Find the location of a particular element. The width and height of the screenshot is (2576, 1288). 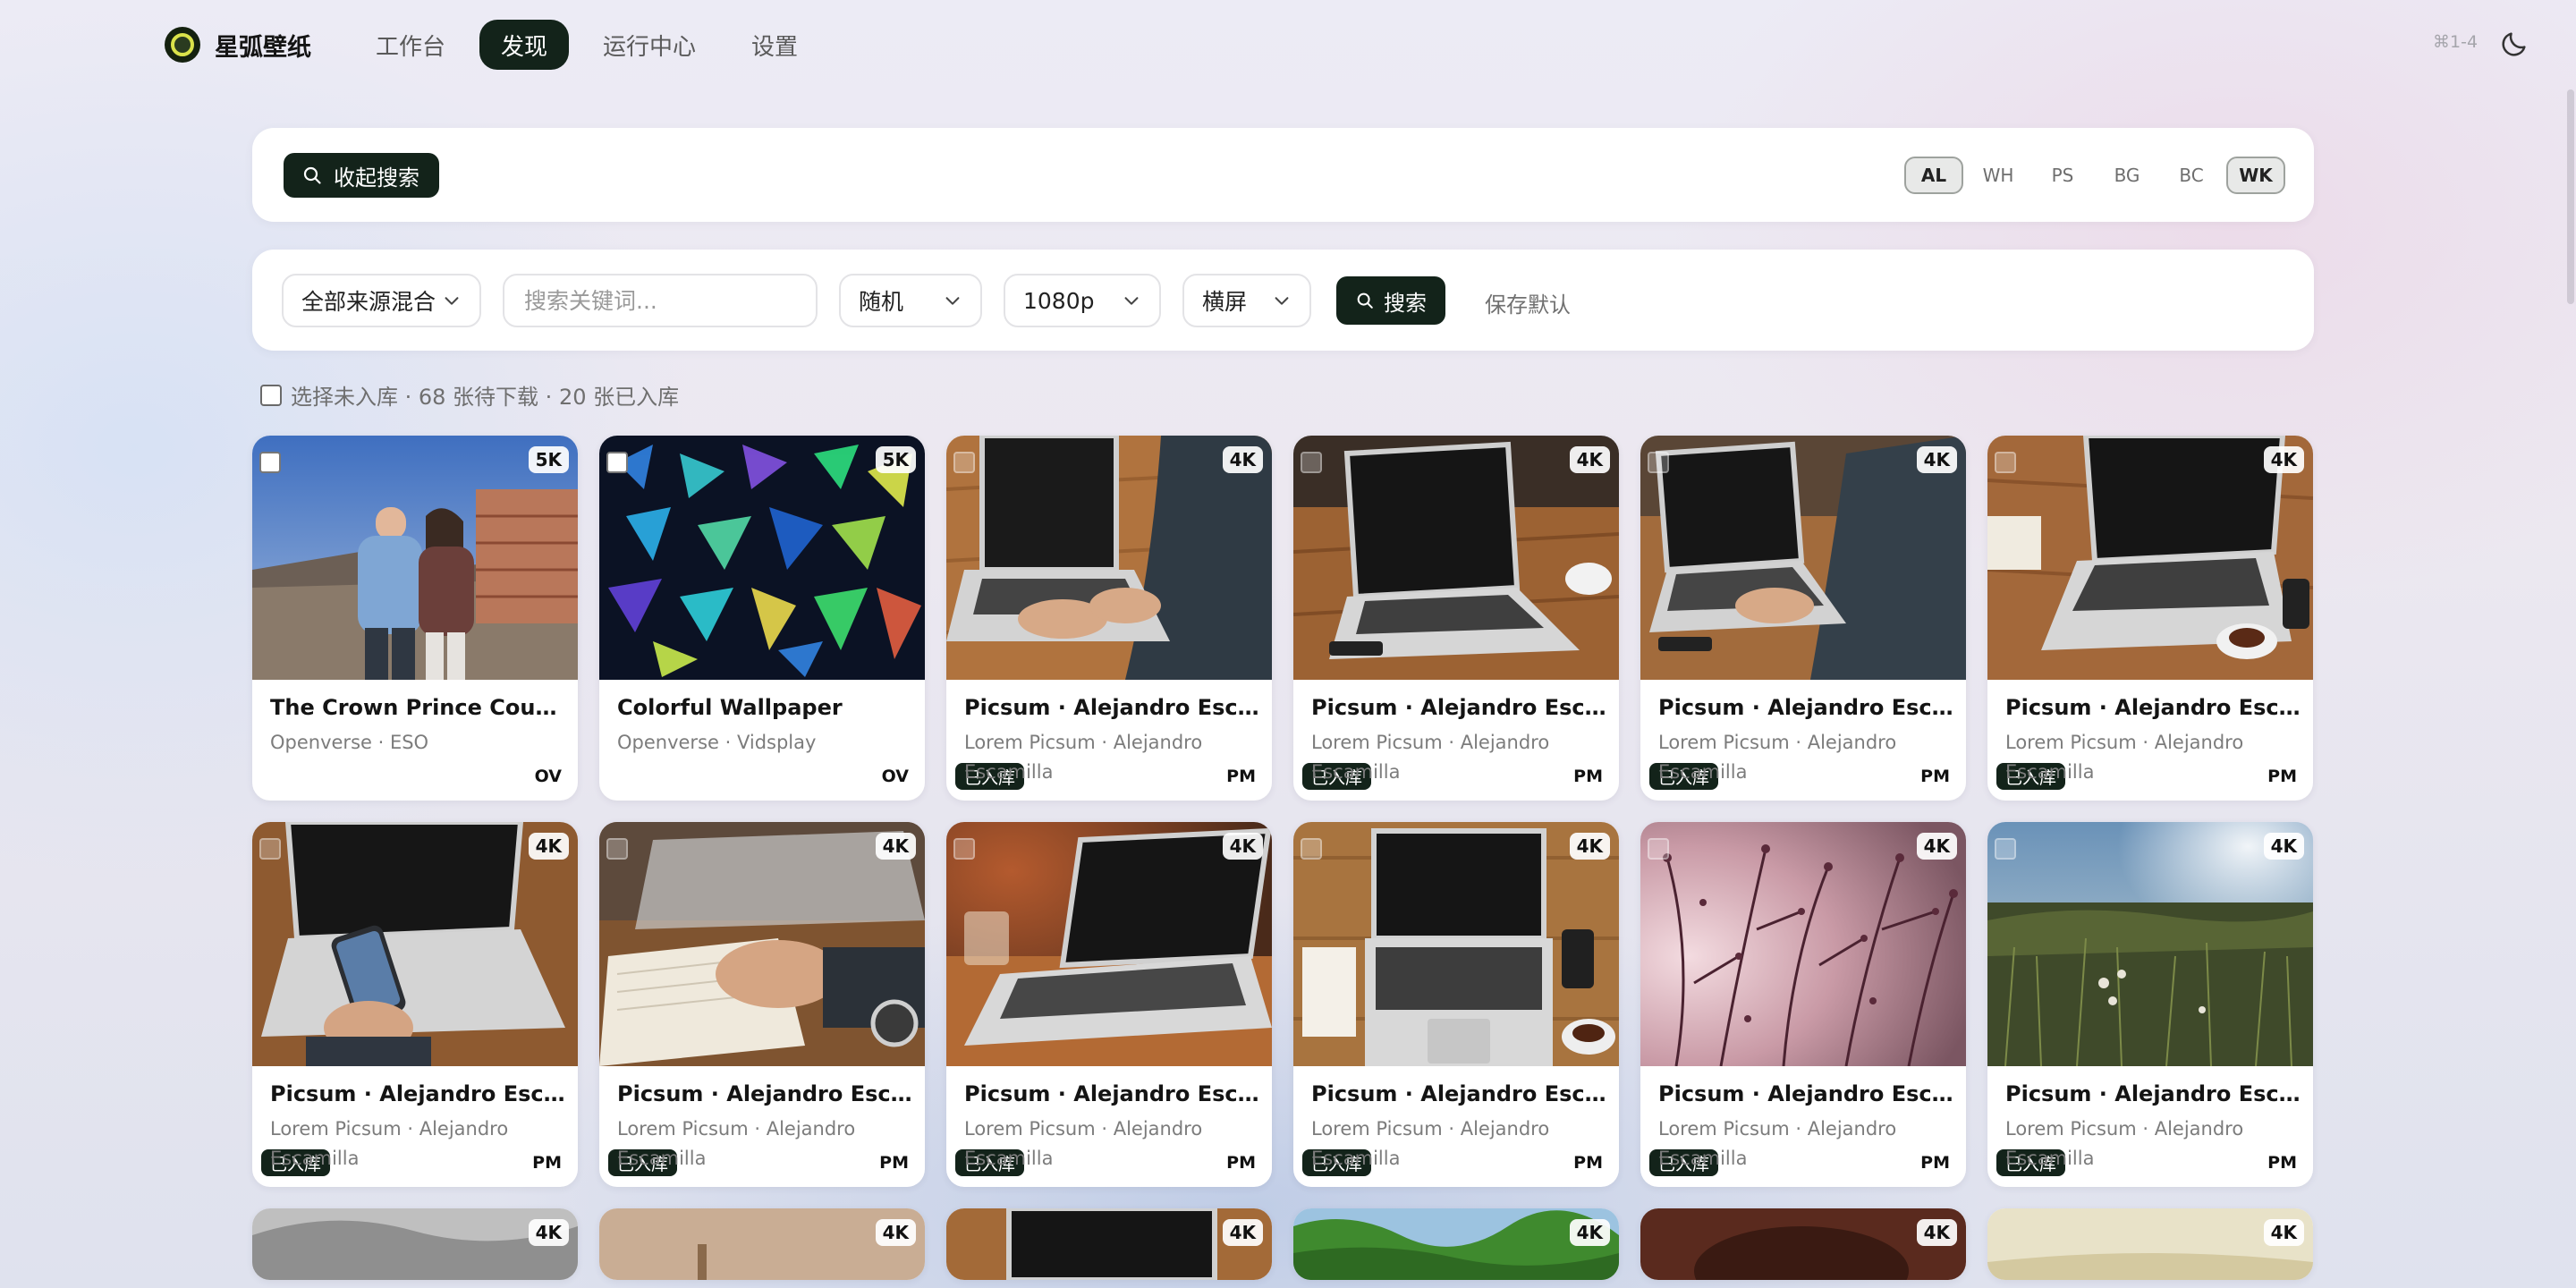

brand: 星弧壁纸 is located at coordinates (238, 44).